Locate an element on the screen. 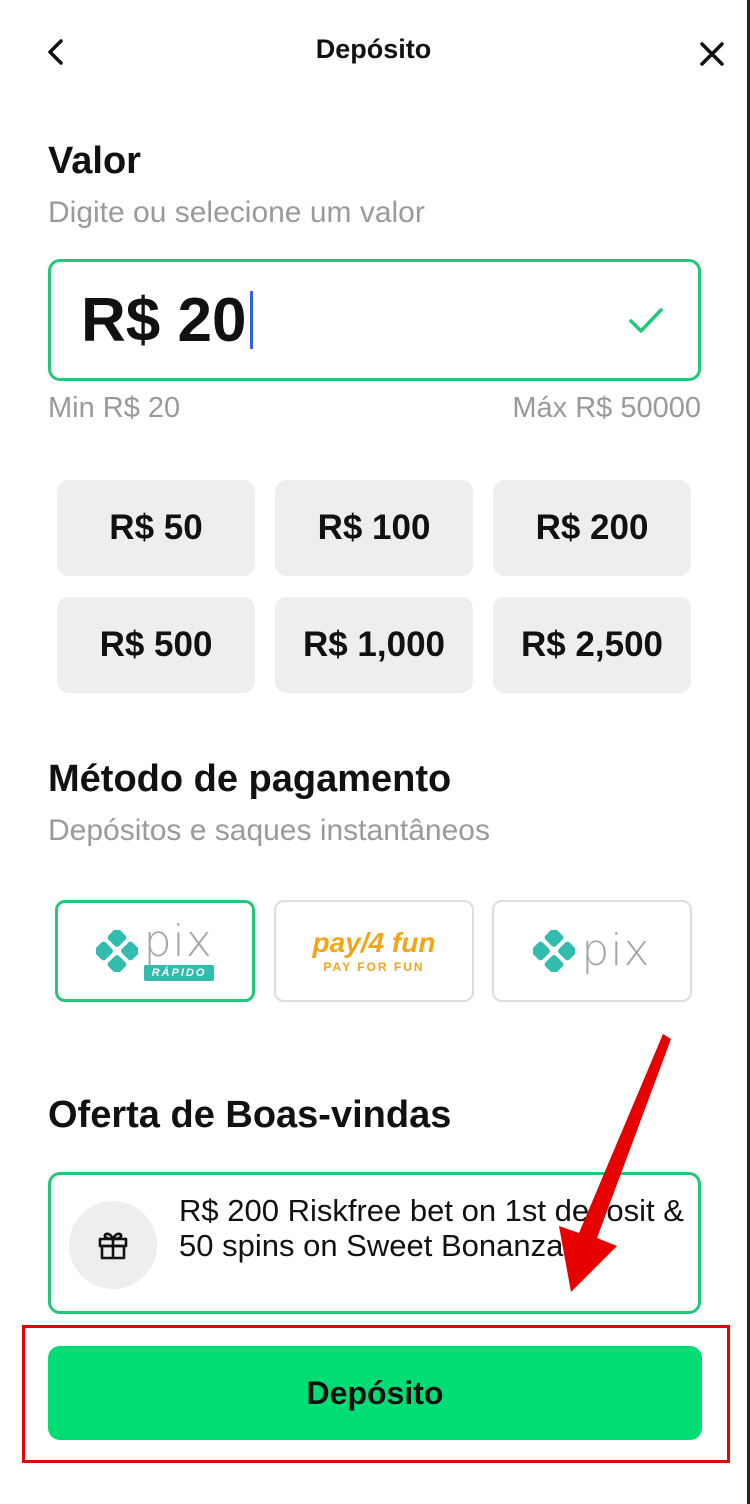  deposit-button: Depósito is located at coordinates (375, 1393).